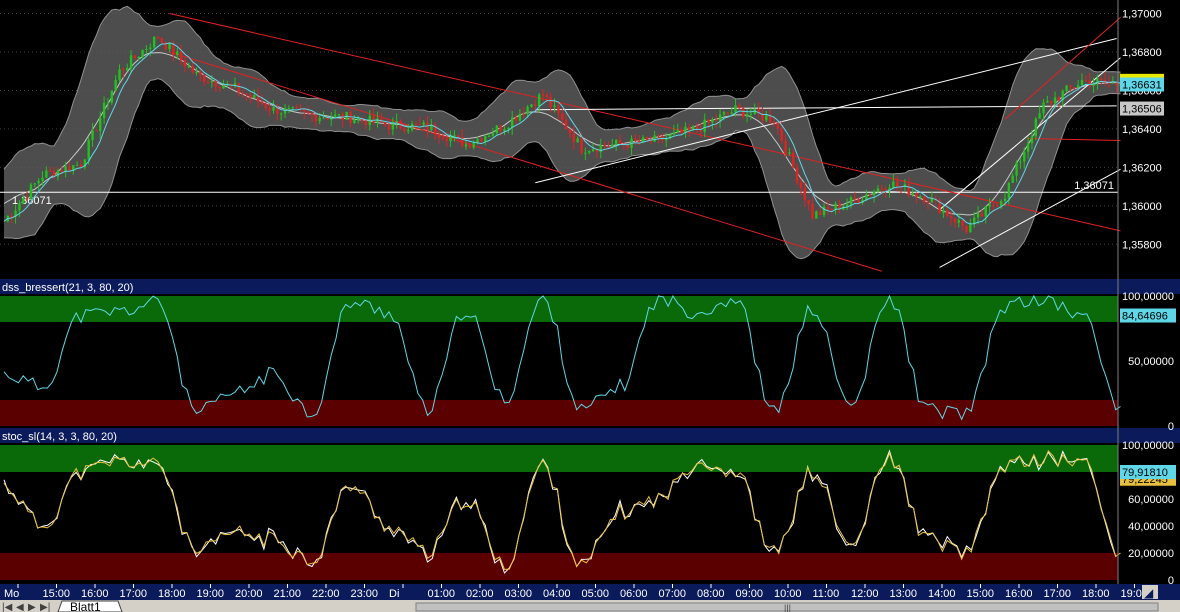 The width and height of the screenshot is (1180, 612). I want to click on time-label: 11:00, so click(826, 594).